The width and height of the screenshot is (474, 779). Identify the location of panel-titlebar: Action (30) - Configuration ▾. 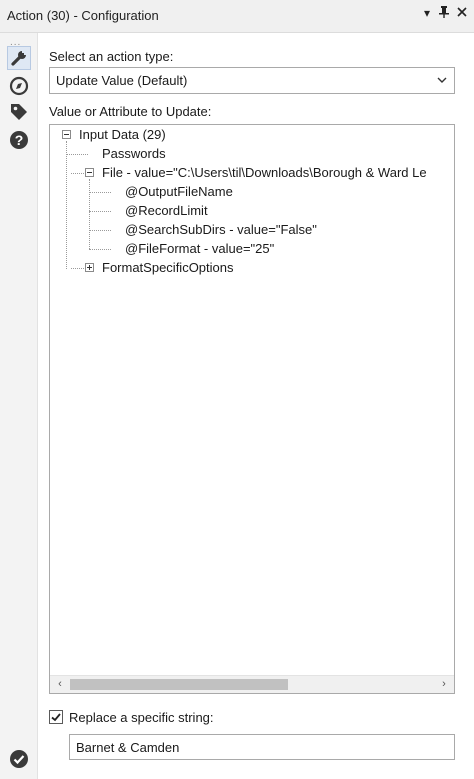
(237, 16).